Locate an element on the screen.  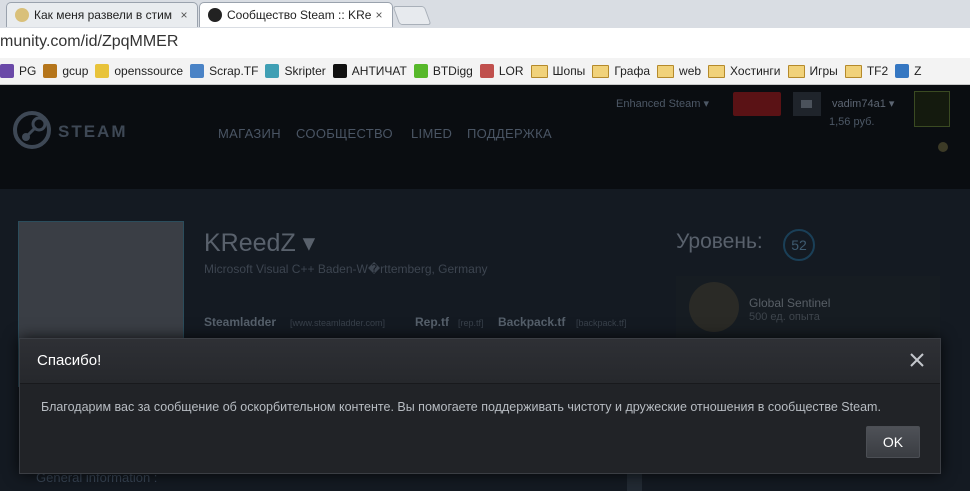
nav-community: СООБЩЕСТВО is located at coordinates (344, 133).